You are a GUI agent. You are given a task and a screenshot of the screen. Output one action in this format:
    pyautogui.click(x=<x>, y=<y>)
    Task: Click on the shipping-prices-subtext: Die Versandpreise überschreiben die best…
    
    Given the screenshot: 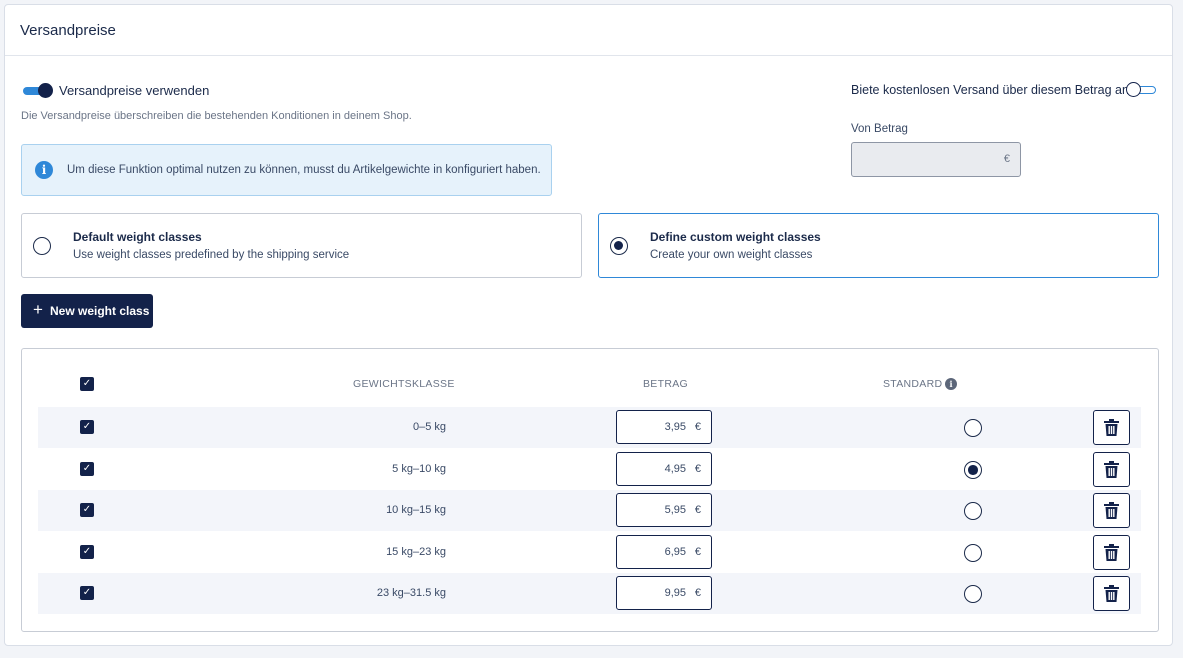 What is the action you would take?
    pyautogui.click(x=216, y=116)
    